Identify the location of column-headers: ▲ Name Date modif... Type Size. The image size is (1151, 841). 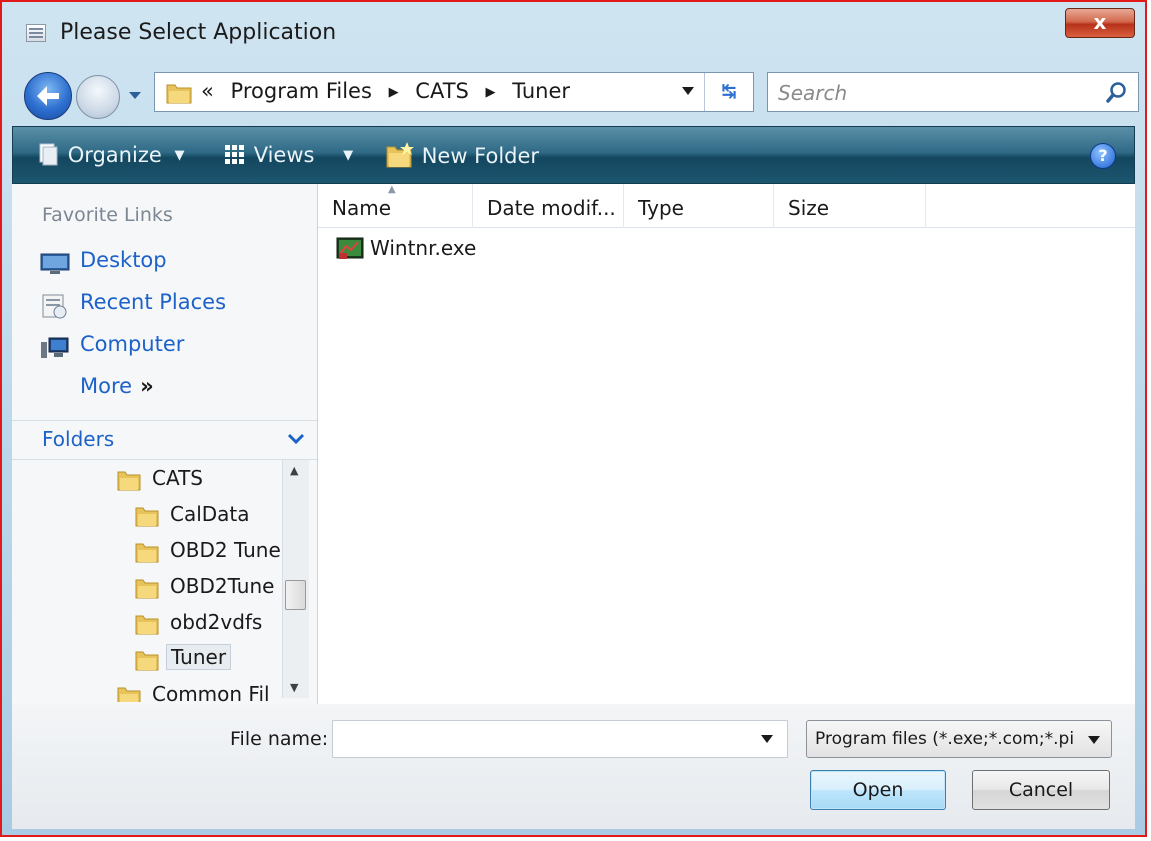
(726, 206).